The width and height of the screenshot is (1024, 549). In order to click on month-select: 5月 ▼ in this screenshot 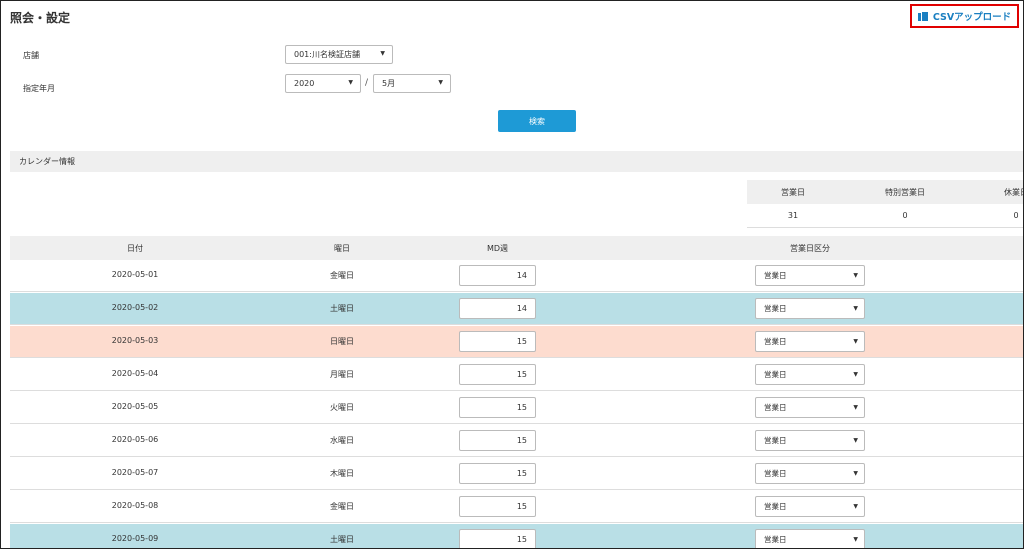, I will do `click(412, 83)`.